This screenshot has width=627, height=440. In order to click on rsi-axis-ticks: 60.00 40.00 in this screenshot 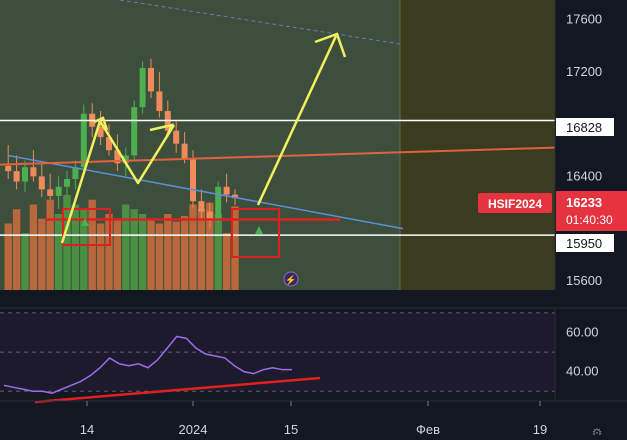, I will do `click(582, 351)`.